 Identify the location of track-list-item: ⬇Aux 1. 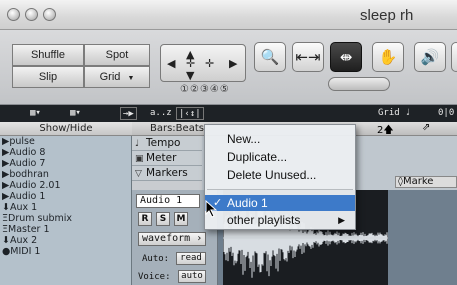
(65, 207).